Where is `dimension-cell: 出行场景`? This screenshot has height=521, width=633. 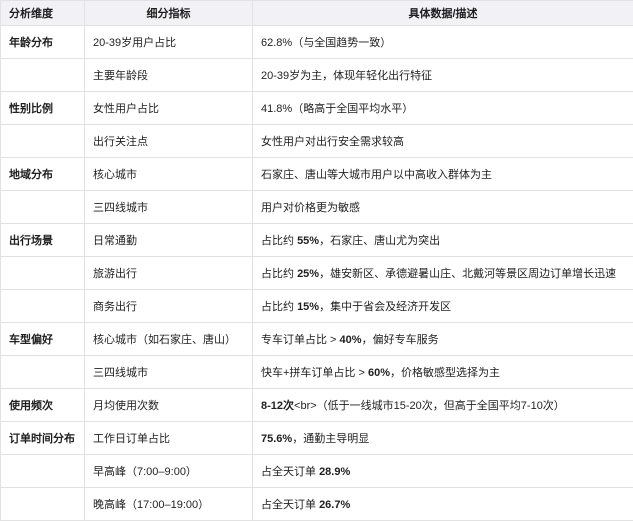 dimension-cell: 出行场景 is located at coordinates (43, 240).